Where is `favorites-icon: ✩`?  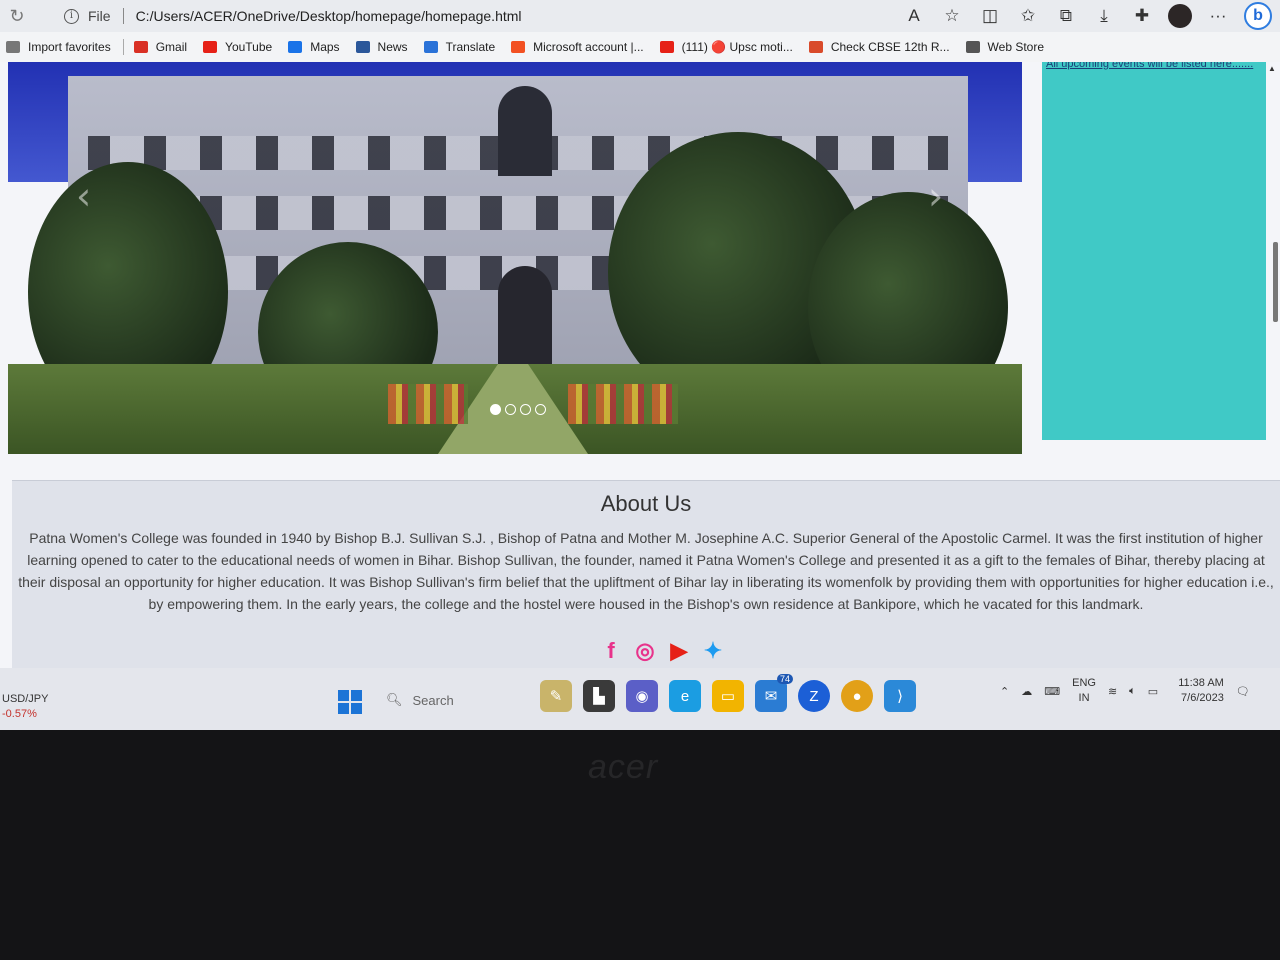
favorites-icon: ✩ is located at coordinates (1028, 16).